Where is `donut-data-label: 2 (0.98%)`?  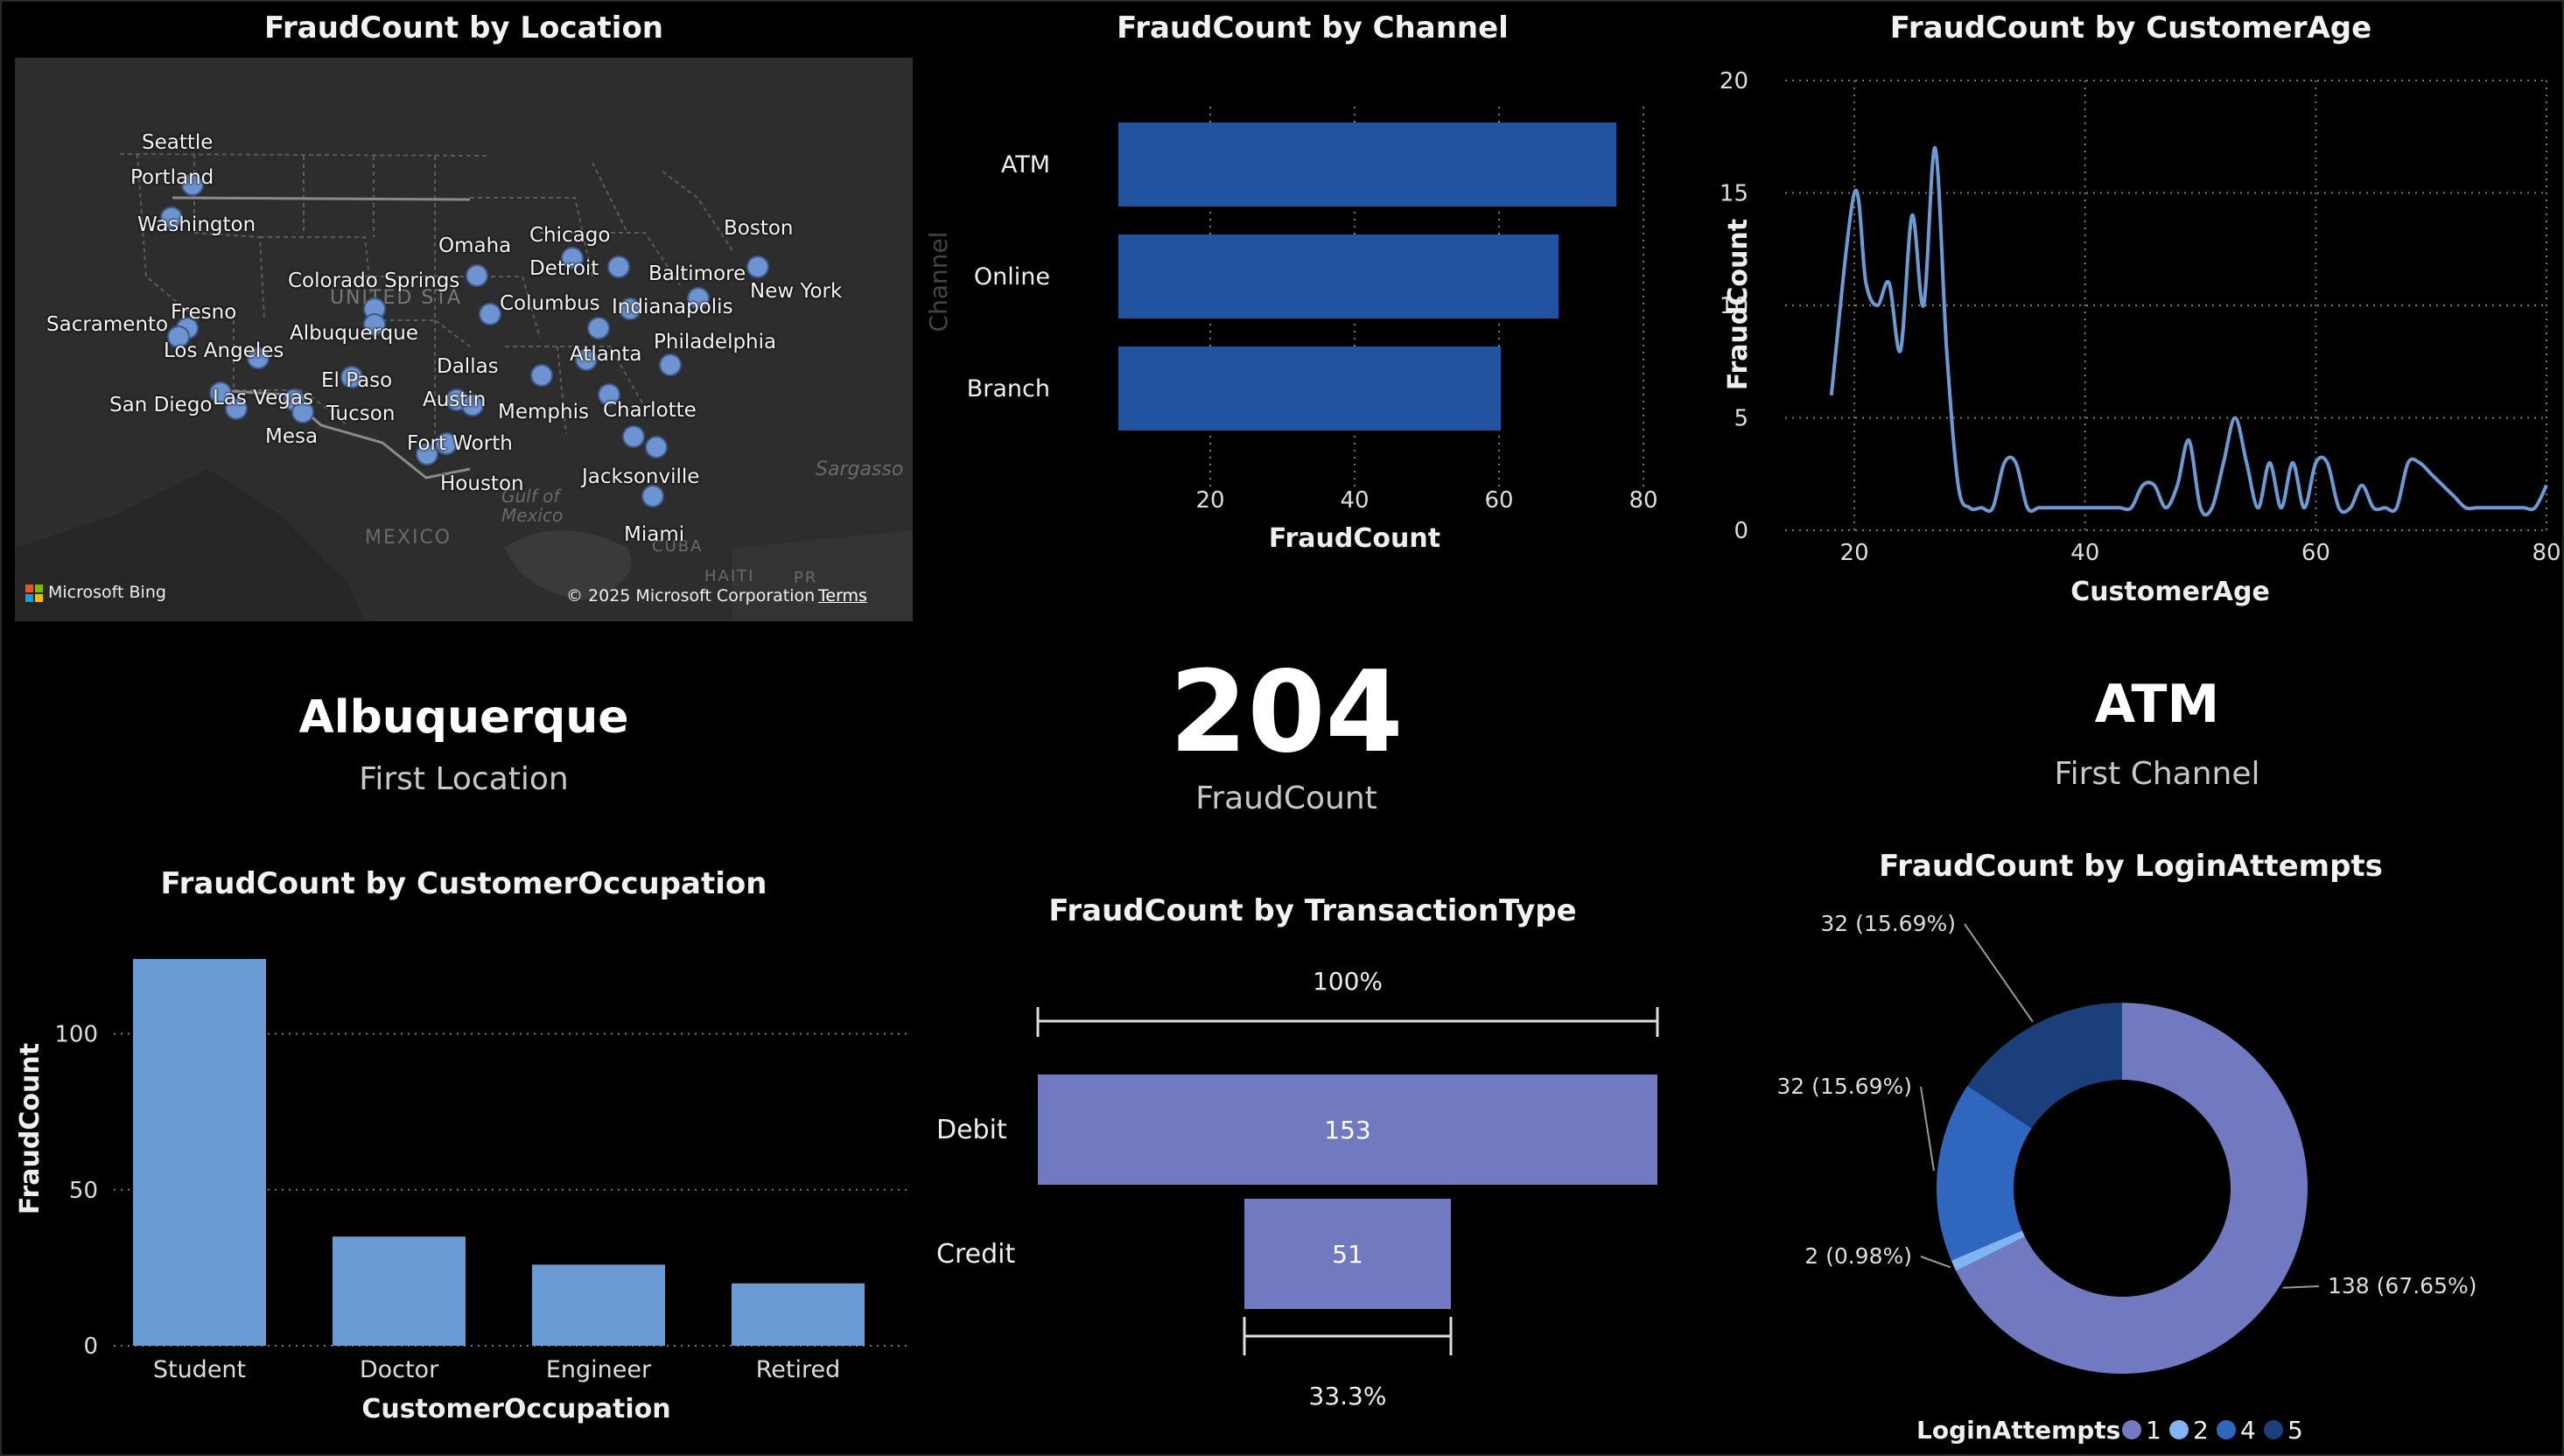 donut-data-label: 2 (0.98%) is located at coordinates (1858, 1256).